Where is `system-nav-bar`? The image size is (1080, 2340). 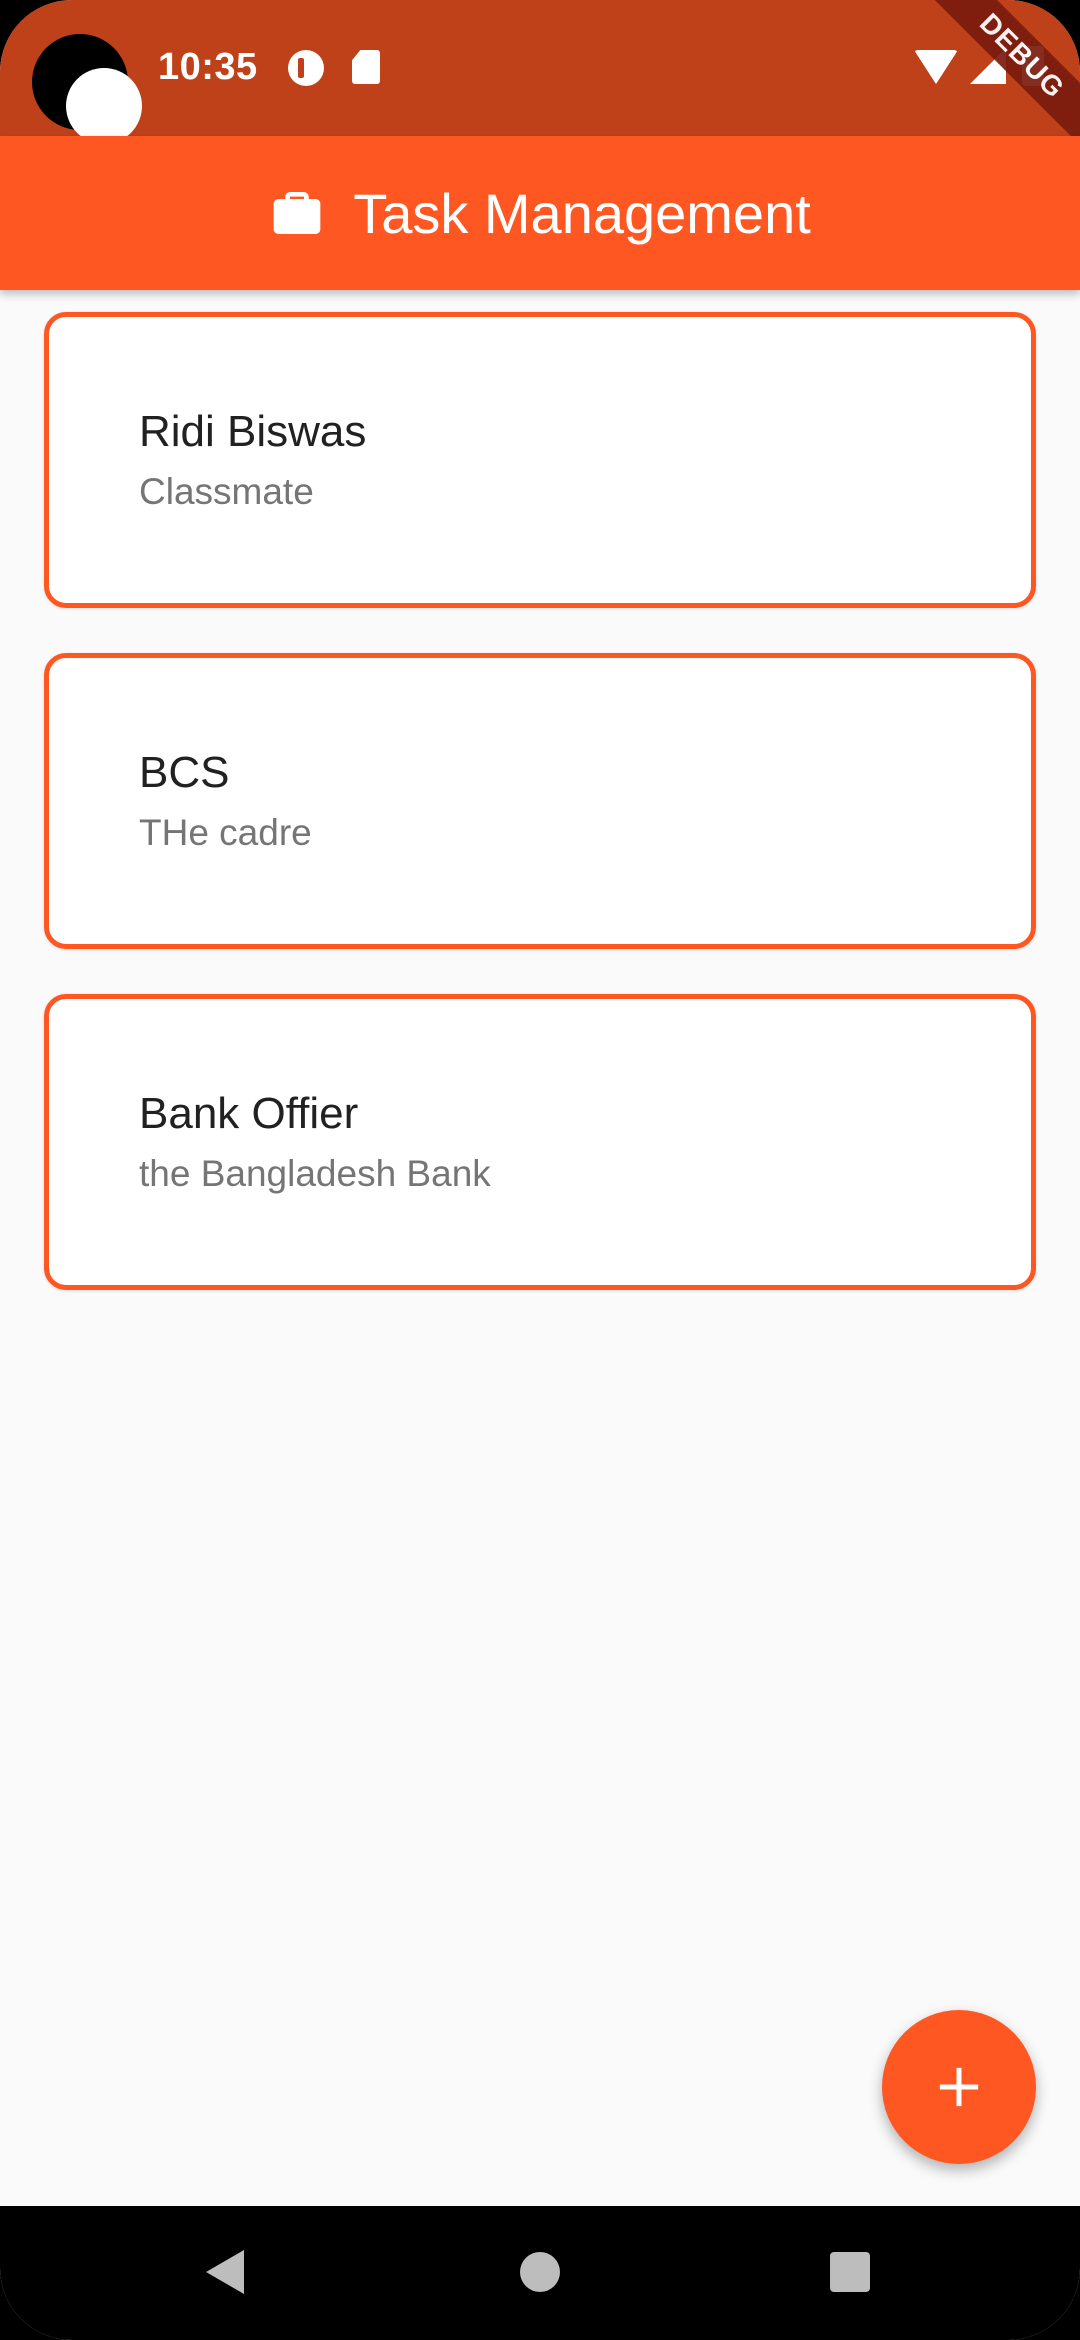
system-nav-bar is located at coordinates (540, 2273).